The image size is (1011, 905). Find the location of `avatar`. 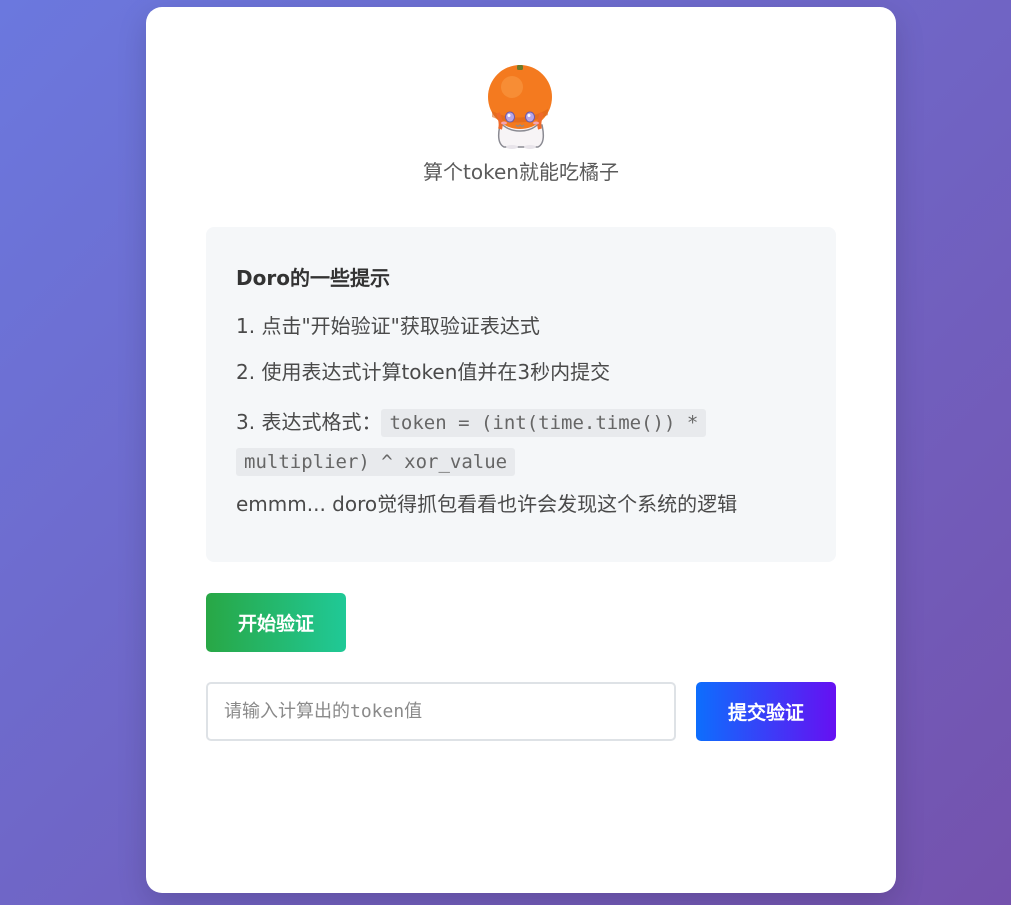

avatar is located at coordinates (521, 106).